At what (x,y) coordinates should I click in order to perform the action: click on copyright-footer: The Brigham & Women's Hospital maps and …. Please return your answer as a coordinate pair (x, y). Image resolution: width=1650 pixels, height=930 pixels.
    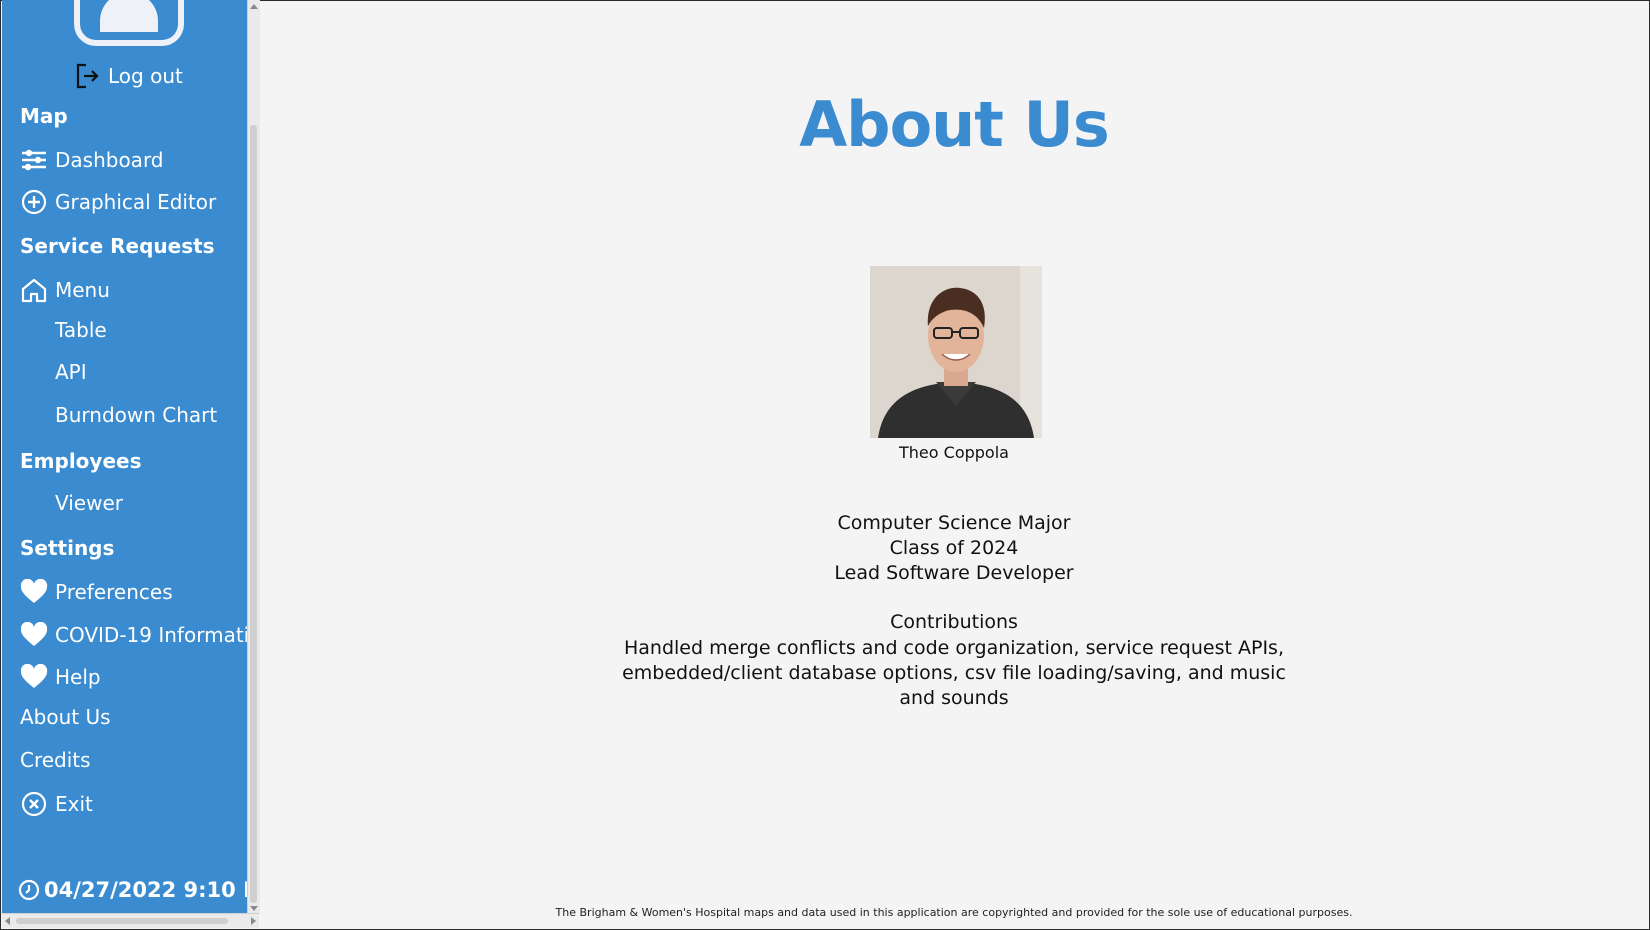
    Looking at the image, I should click on (954, 912).